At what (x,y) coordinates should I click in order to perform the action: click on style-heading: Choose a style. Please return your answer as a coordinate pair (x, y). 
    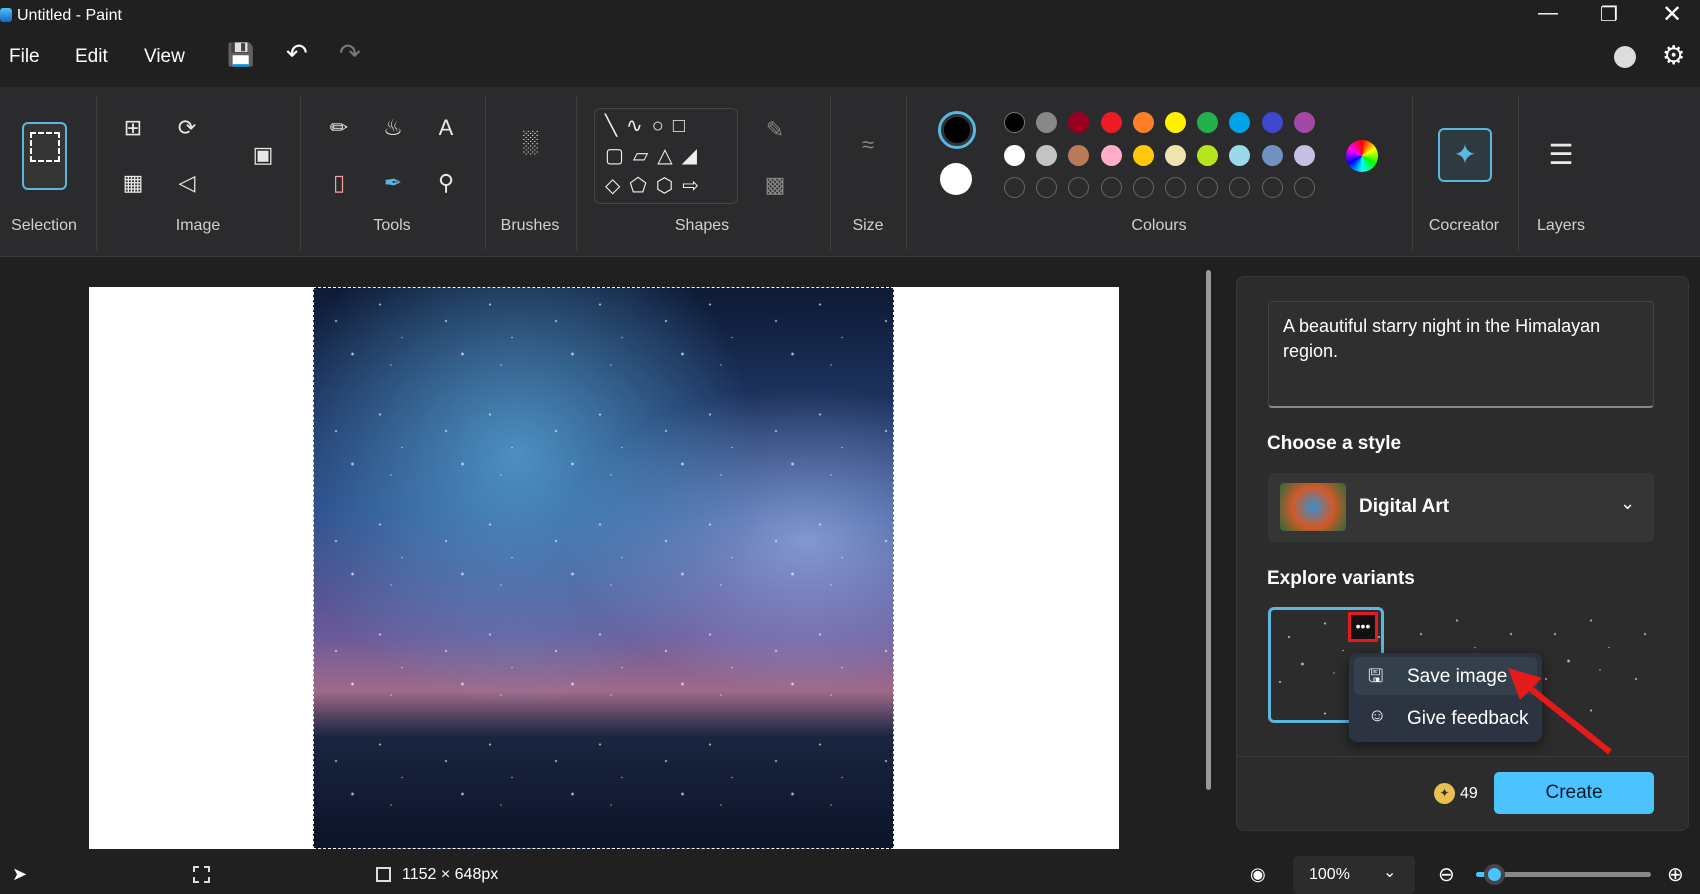
    Looking at the image, I should click on (1334, 443).